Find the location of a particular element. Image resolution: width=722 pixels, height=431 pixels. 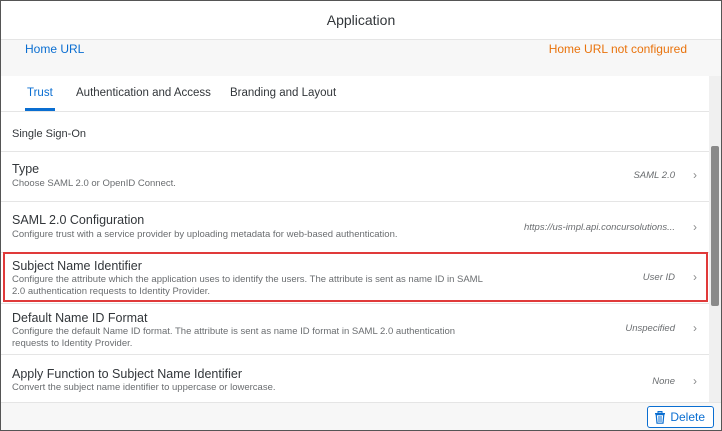

delete-button: Delete is located at coordinates (680, 417).